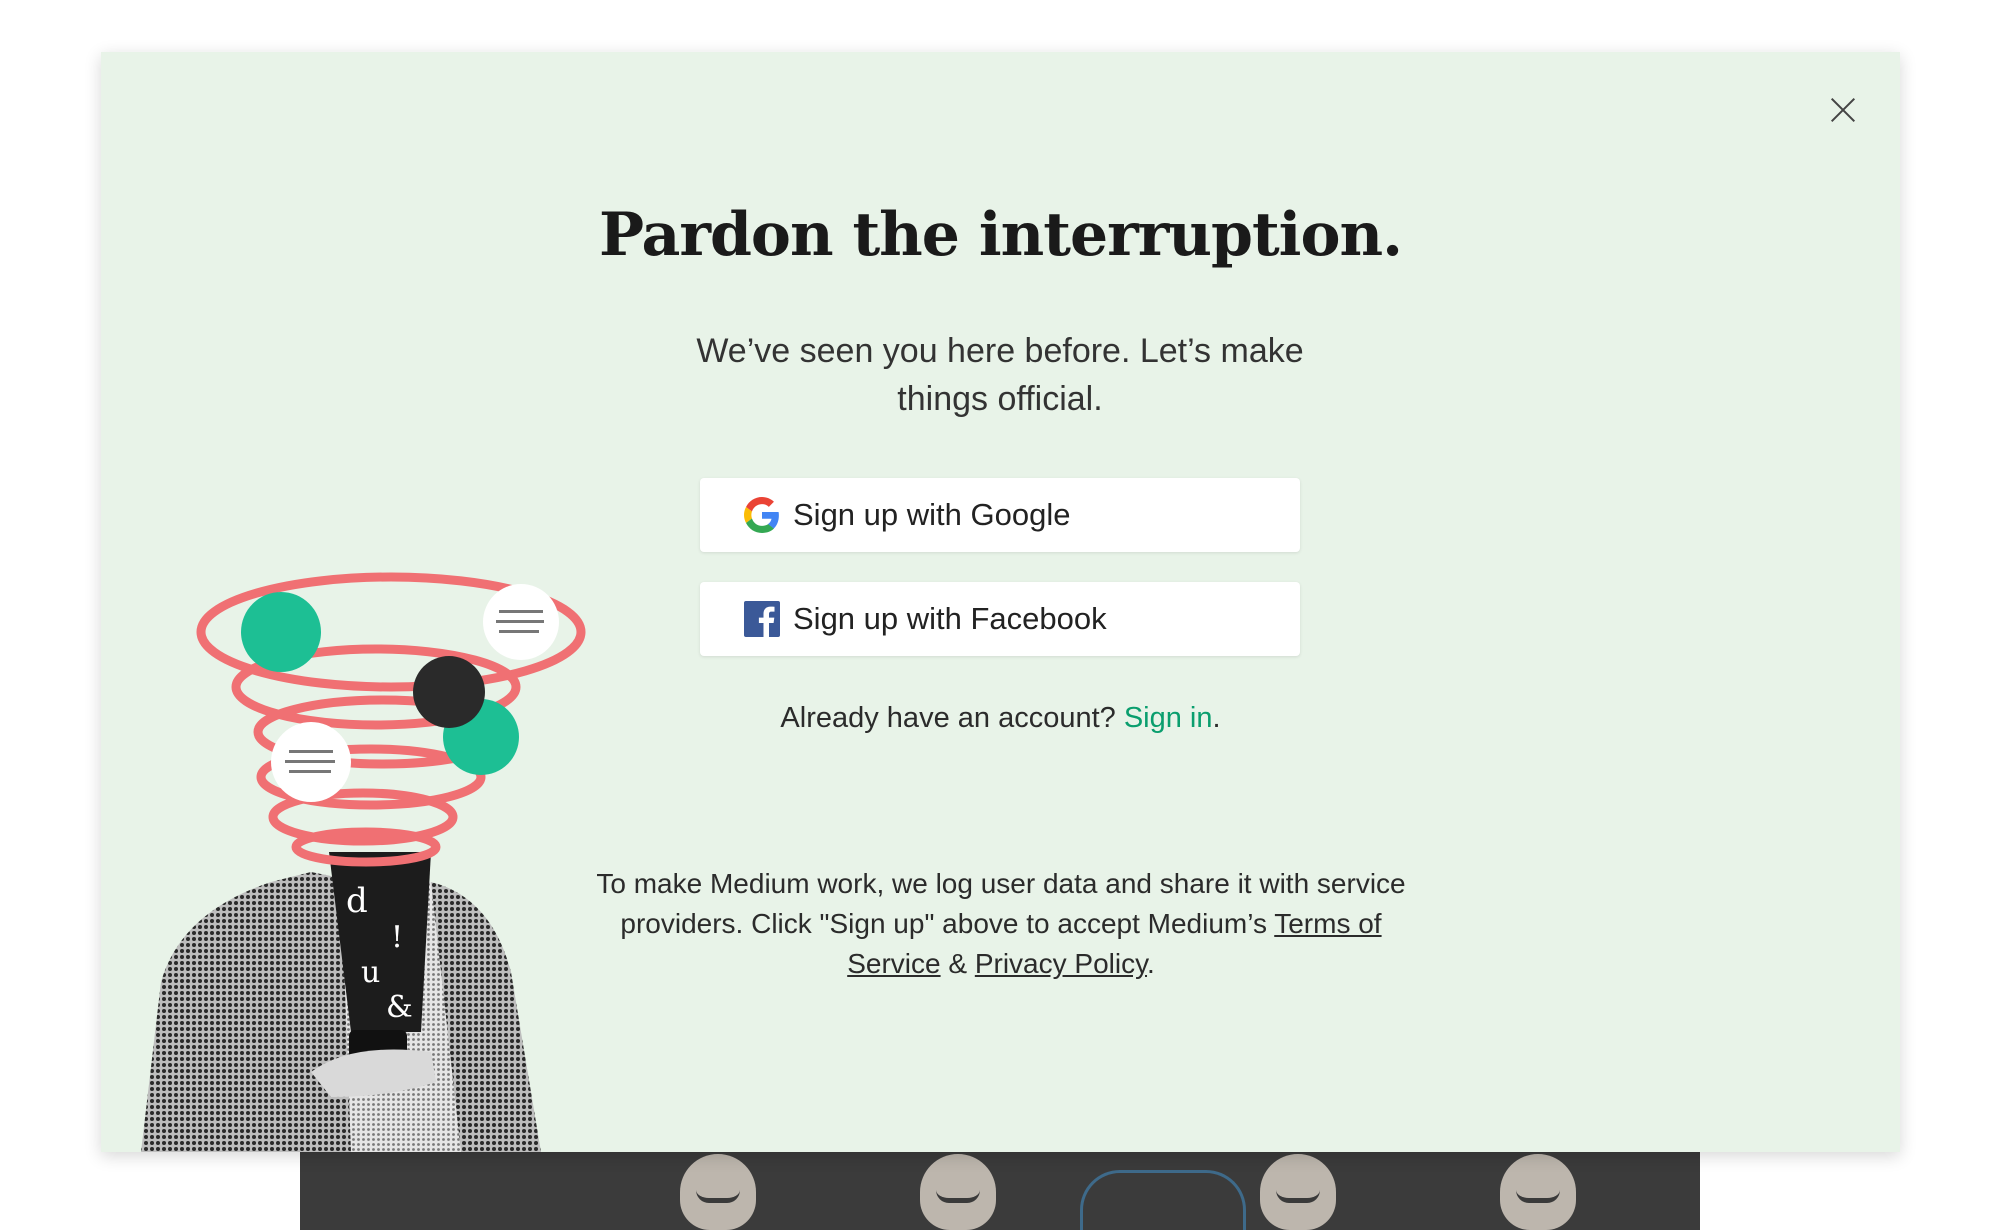 Image resolution: width=1996 pixels, height=1230 pixels. Describe the element at coordinates (1168, 718) in the screenshot. I see `signin-link: Sign in` at that location.